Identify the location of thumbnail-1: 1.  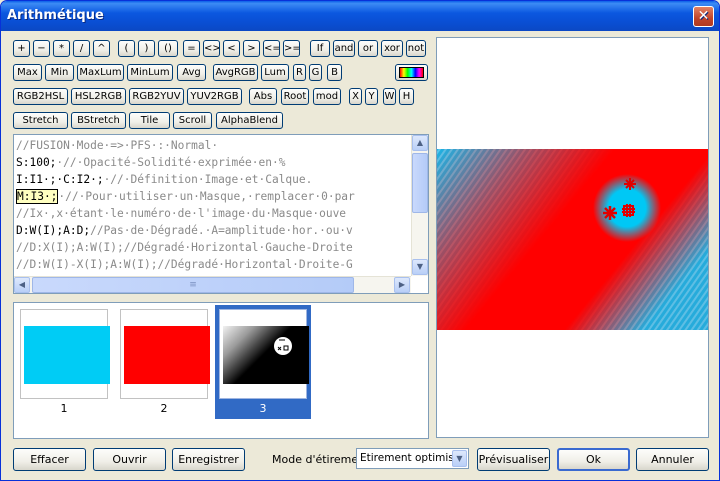
(64, 362).